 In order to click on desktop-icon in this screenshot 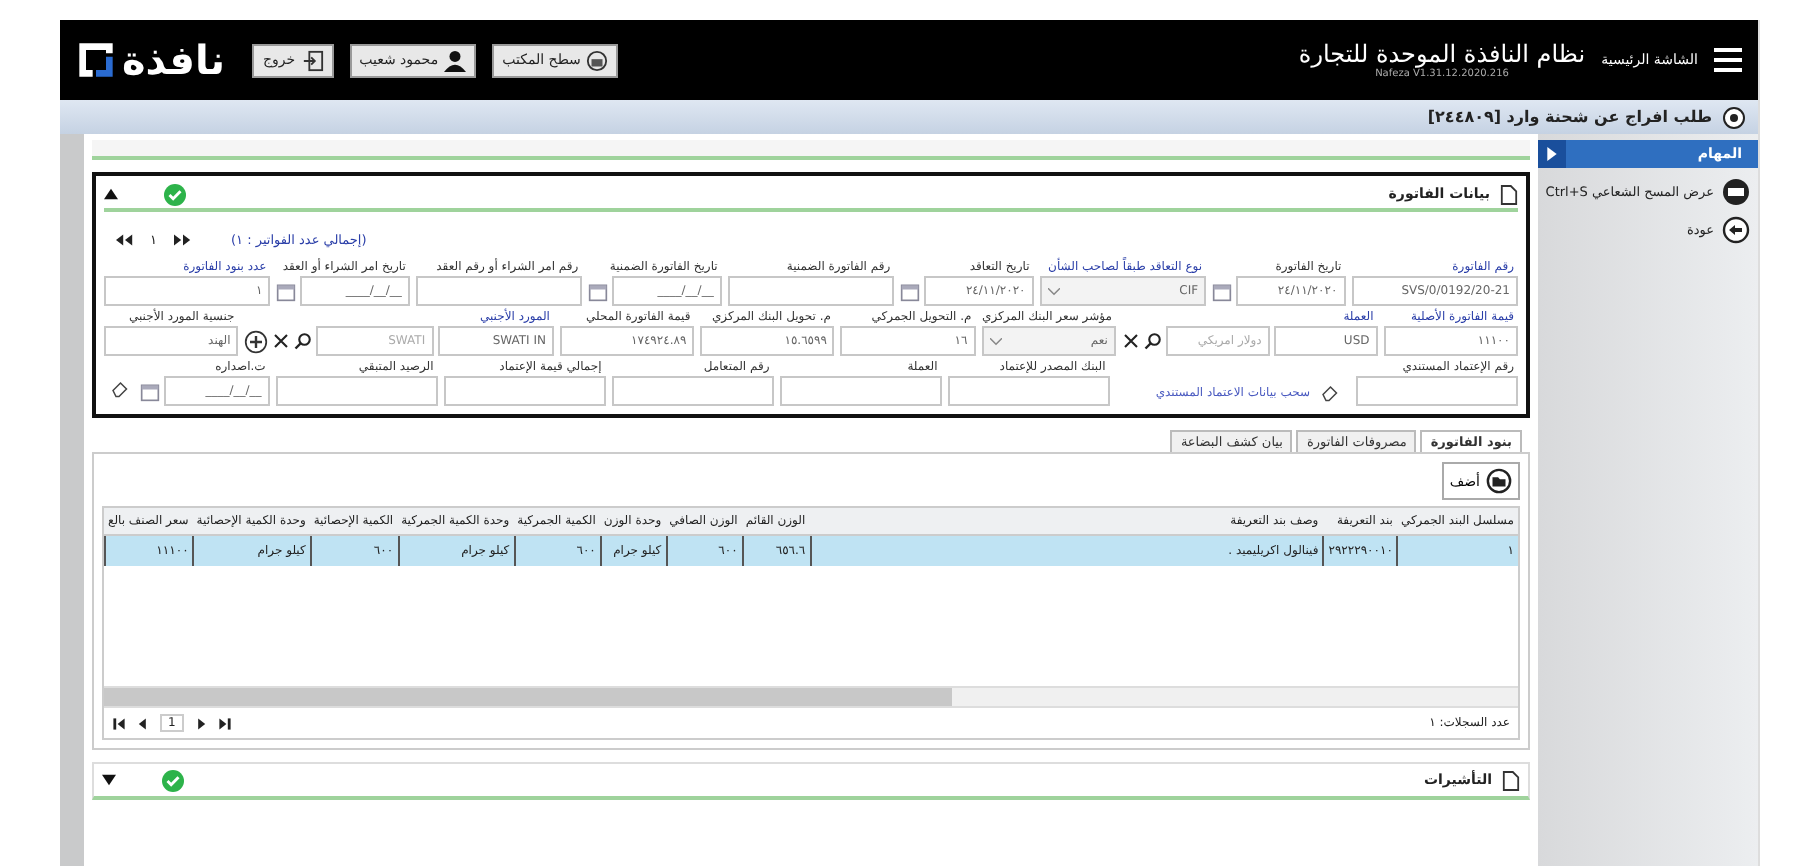, I will do `click(597, 60)`.